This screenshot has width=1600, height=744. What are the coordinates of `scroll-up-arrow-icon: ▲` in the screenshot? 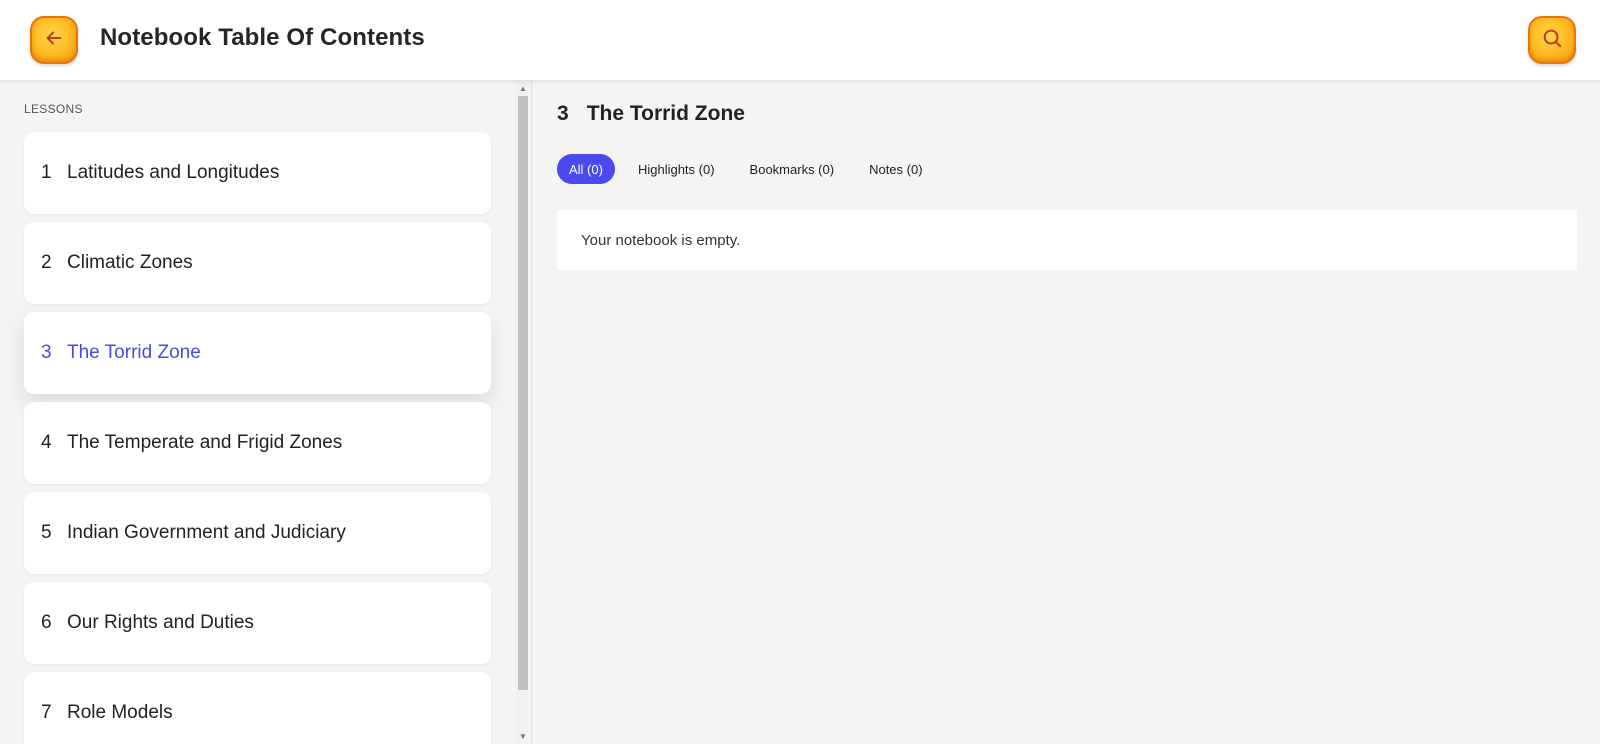 It's located at (523, 88).